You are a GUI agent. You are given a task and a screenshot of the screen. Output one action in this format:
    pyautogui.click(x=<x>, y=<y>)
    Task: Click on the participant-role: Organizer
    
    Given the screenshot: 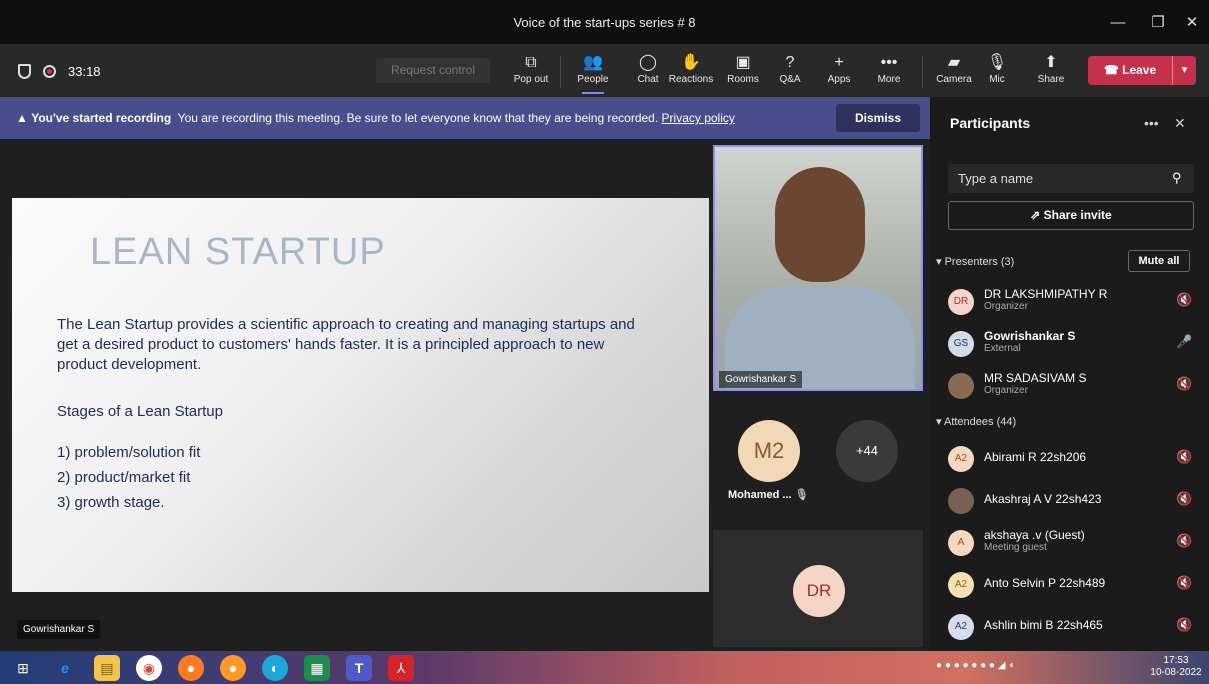 What is the action you would take?
    pyautogui.click(x=1006, y=306)
    